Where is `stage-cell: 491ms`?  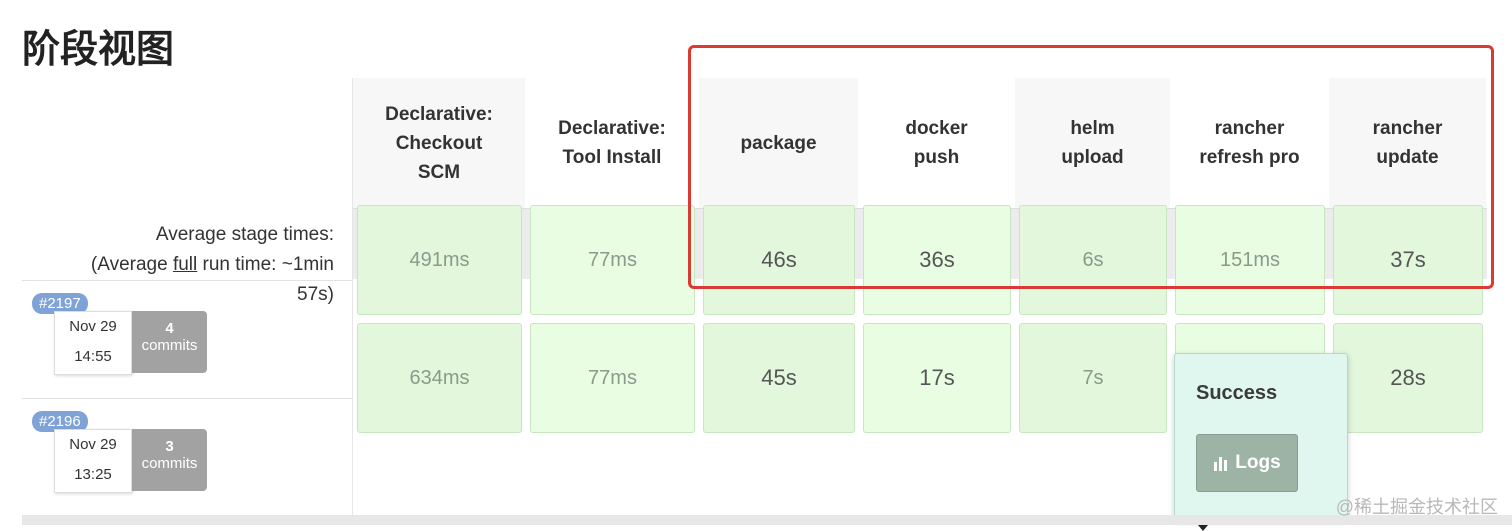 stage-cell: 491ms is located at coordinates (439, 260).